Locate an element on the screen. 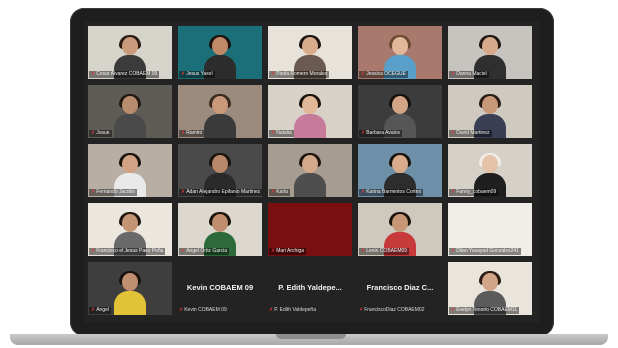  participant-name: Karina Barrientos Cortes is located at coordinates (393, 192).